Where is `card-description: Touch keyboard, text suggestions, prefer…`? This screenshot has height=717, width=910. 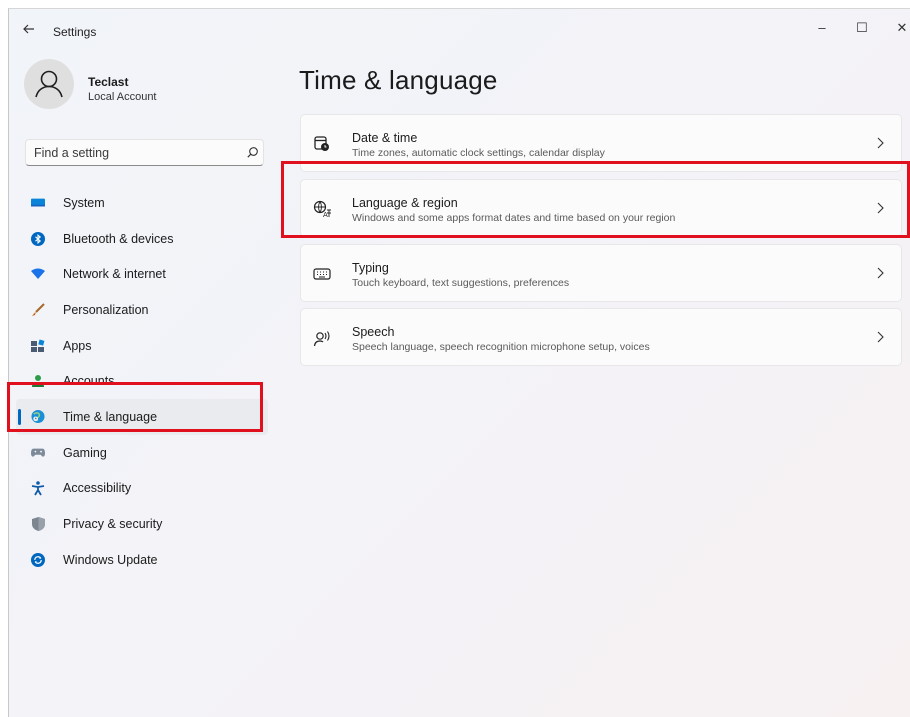 card-description: Touch keyboard, text suggestions, prefer… is located at coordinates (461, 283).